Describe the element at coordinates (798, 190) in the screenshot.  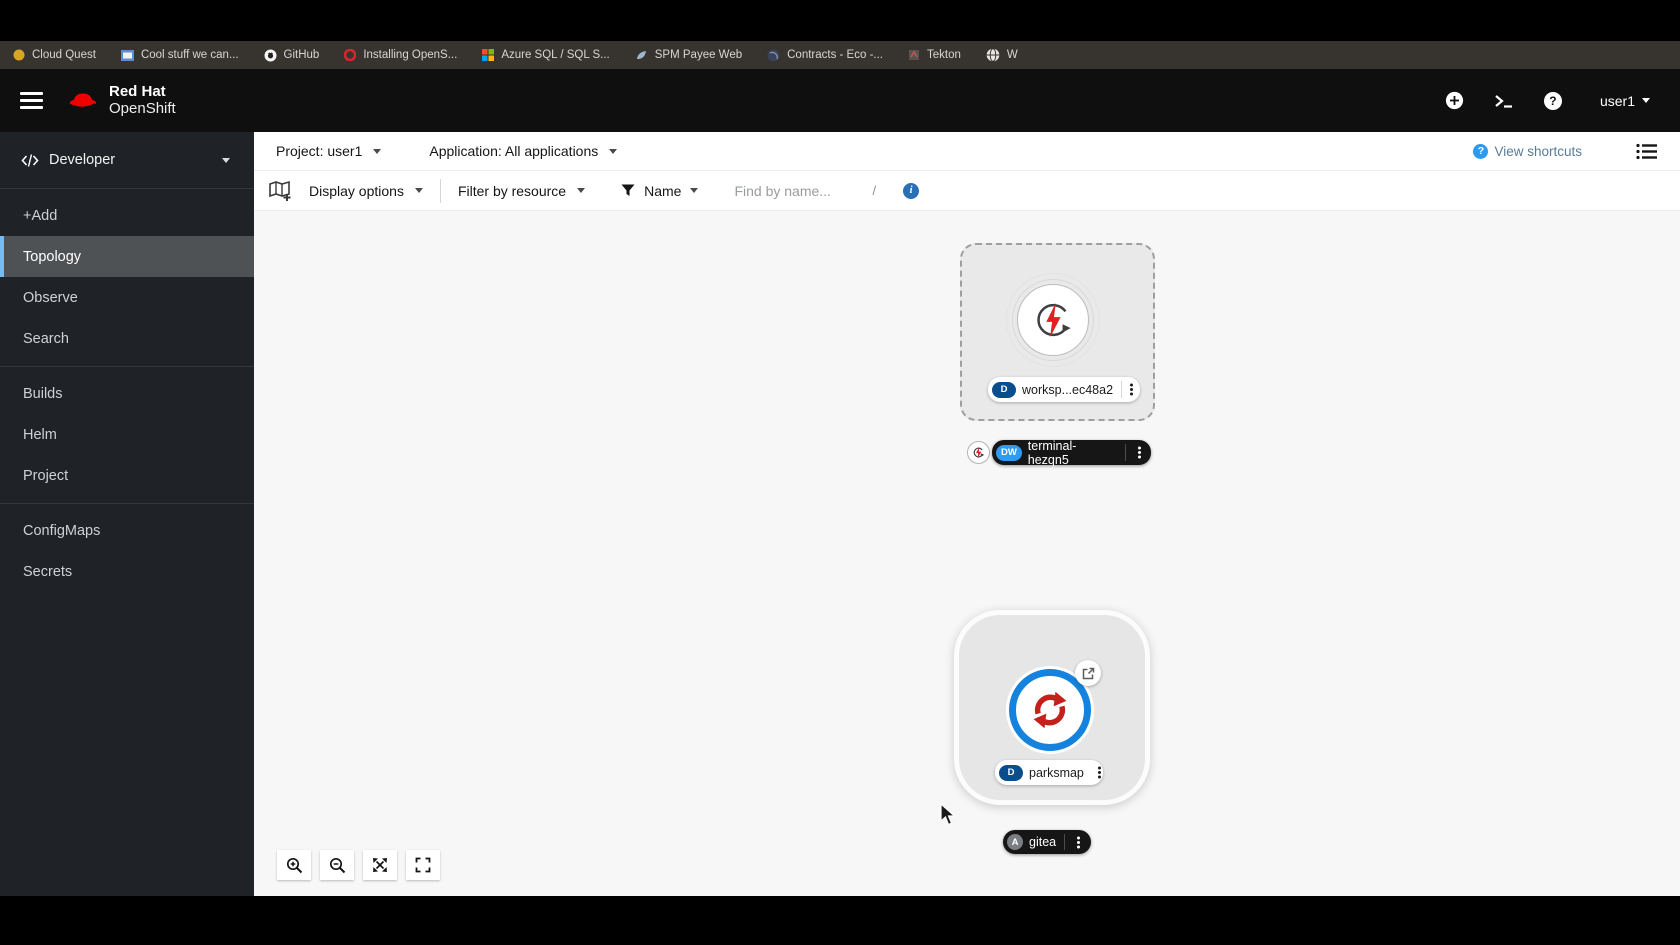
I see `find-by-name-input` at that location.